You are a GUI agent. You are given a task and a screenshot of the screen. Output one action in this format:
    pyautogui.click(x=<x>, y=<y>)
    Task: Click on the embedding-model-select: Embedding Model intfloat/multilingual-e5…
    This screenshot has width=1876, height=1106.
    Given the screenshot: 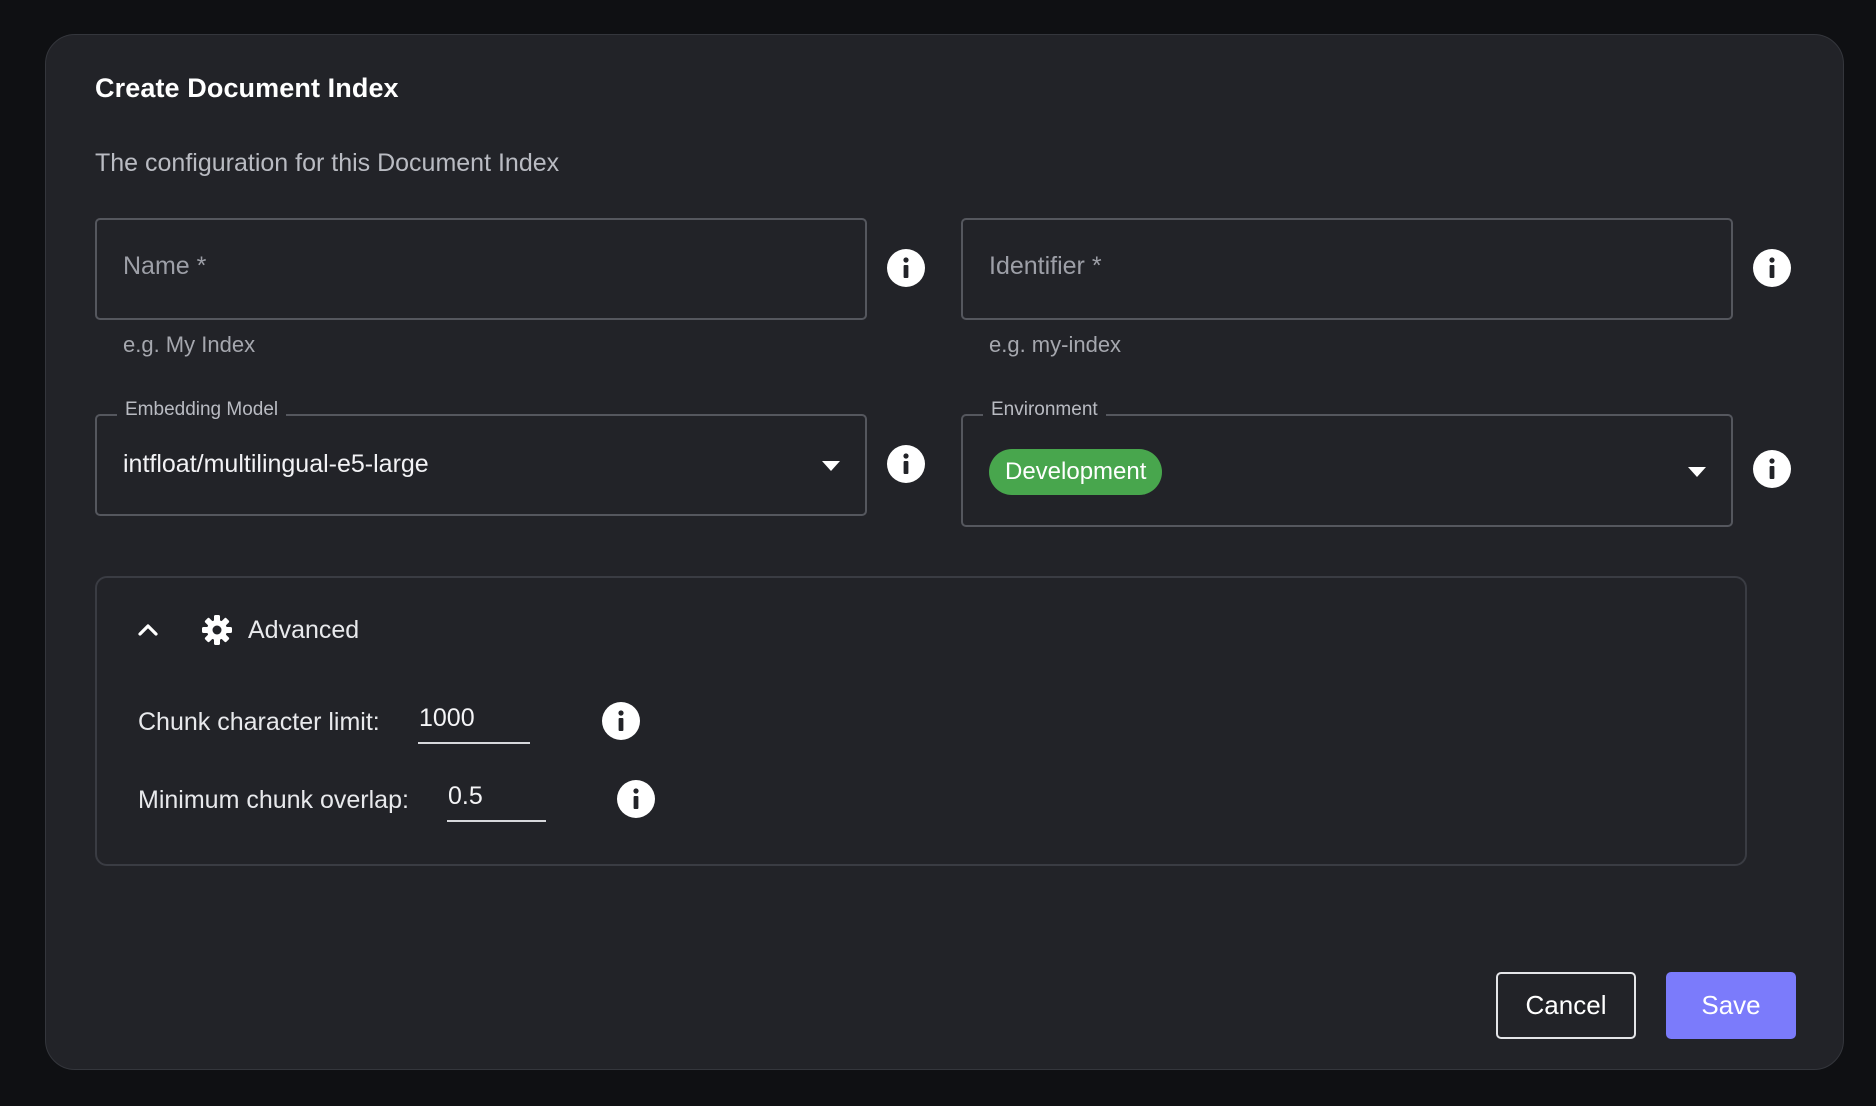 What is the action you would take?
    pyautogui.click(x=481, y=457)
    